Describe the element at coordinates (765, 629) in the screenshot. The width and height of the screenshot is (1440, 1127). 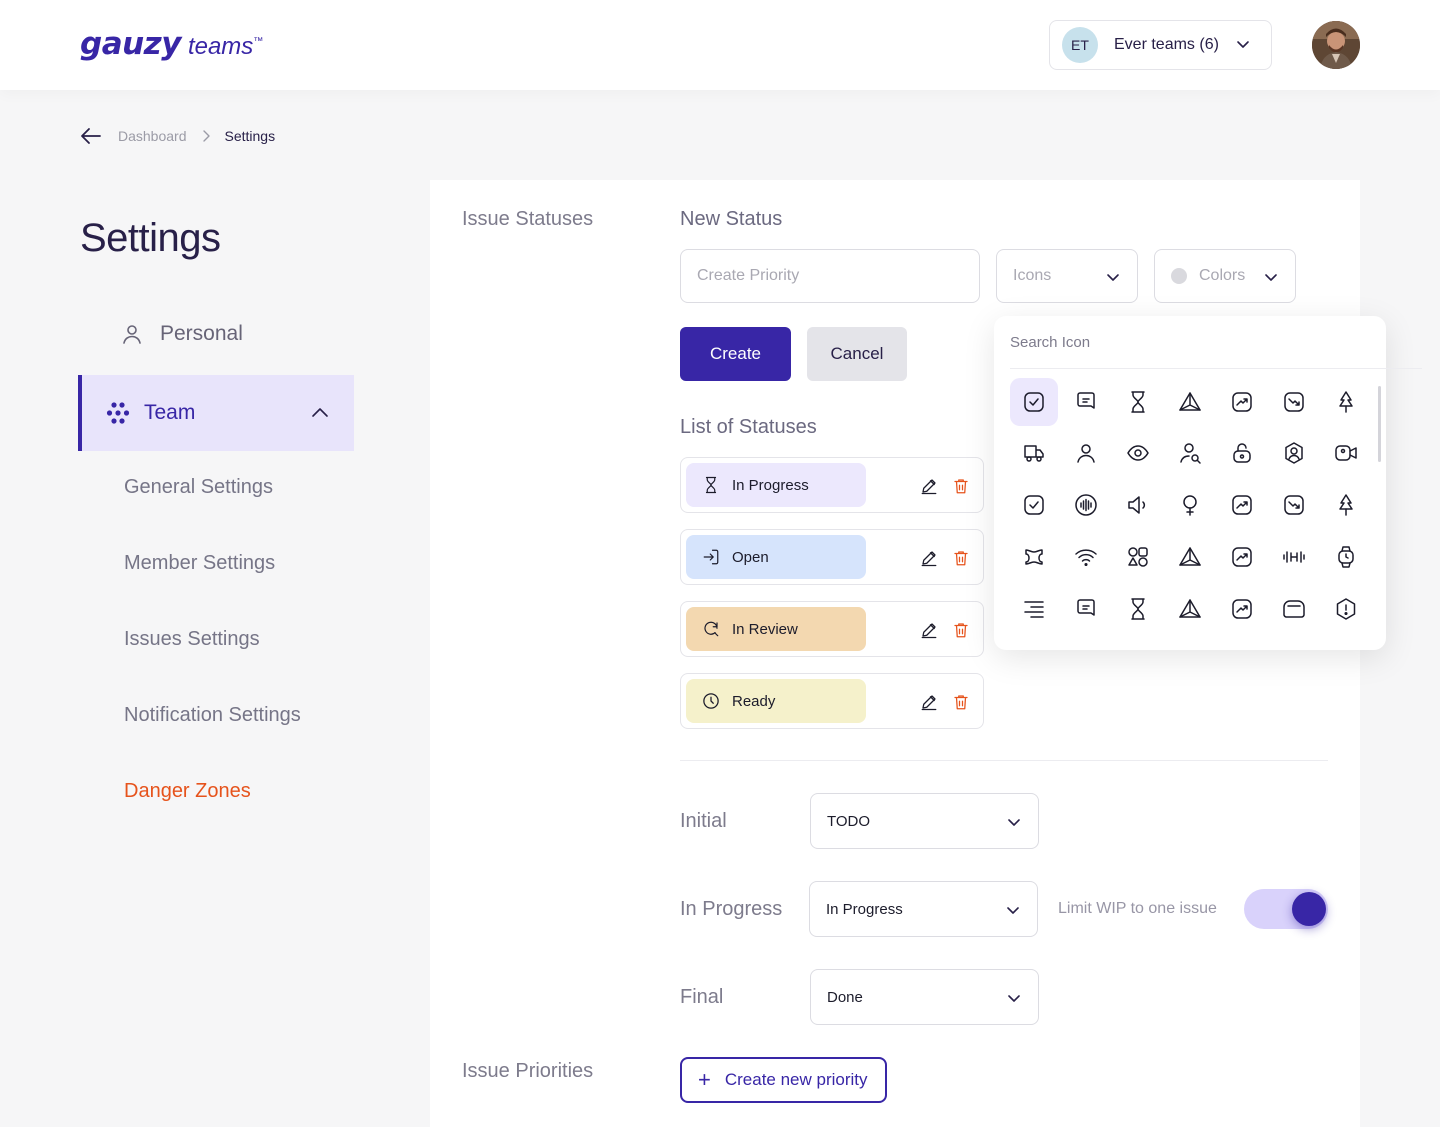
I see `status-label: In Review` at that location.